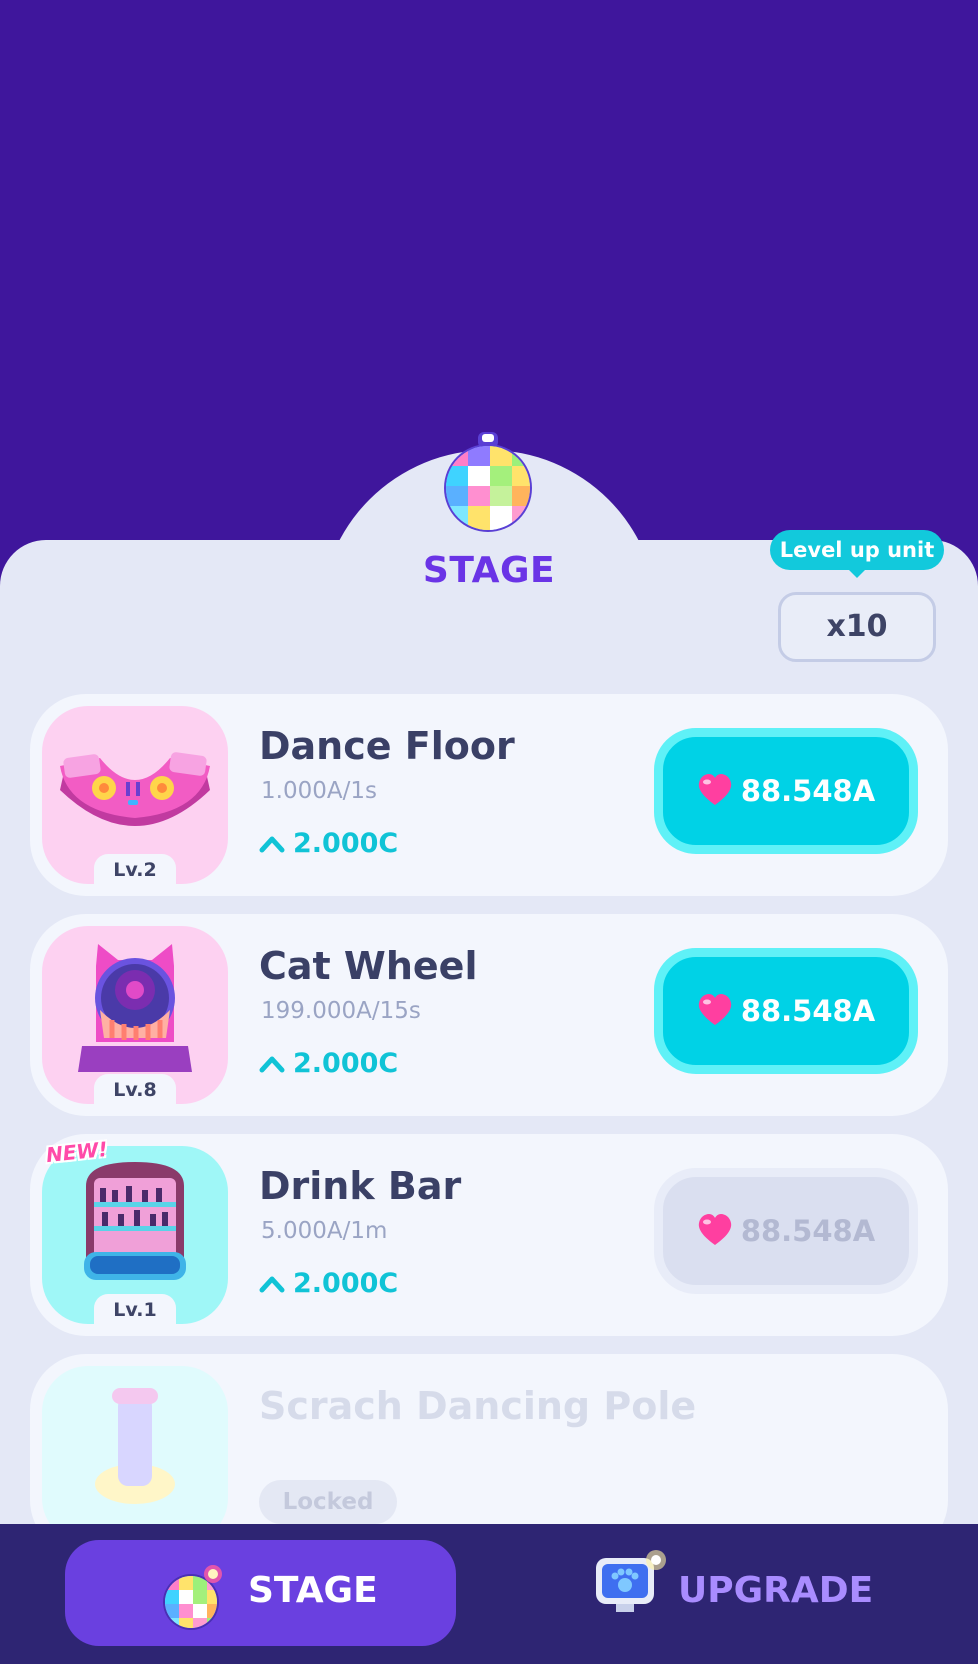 This screenshot has height=1664, width=978. Describe the element at coordinates (135, 795) in the screenshot. I see `item-thumbnail: Lv.2` at that location.